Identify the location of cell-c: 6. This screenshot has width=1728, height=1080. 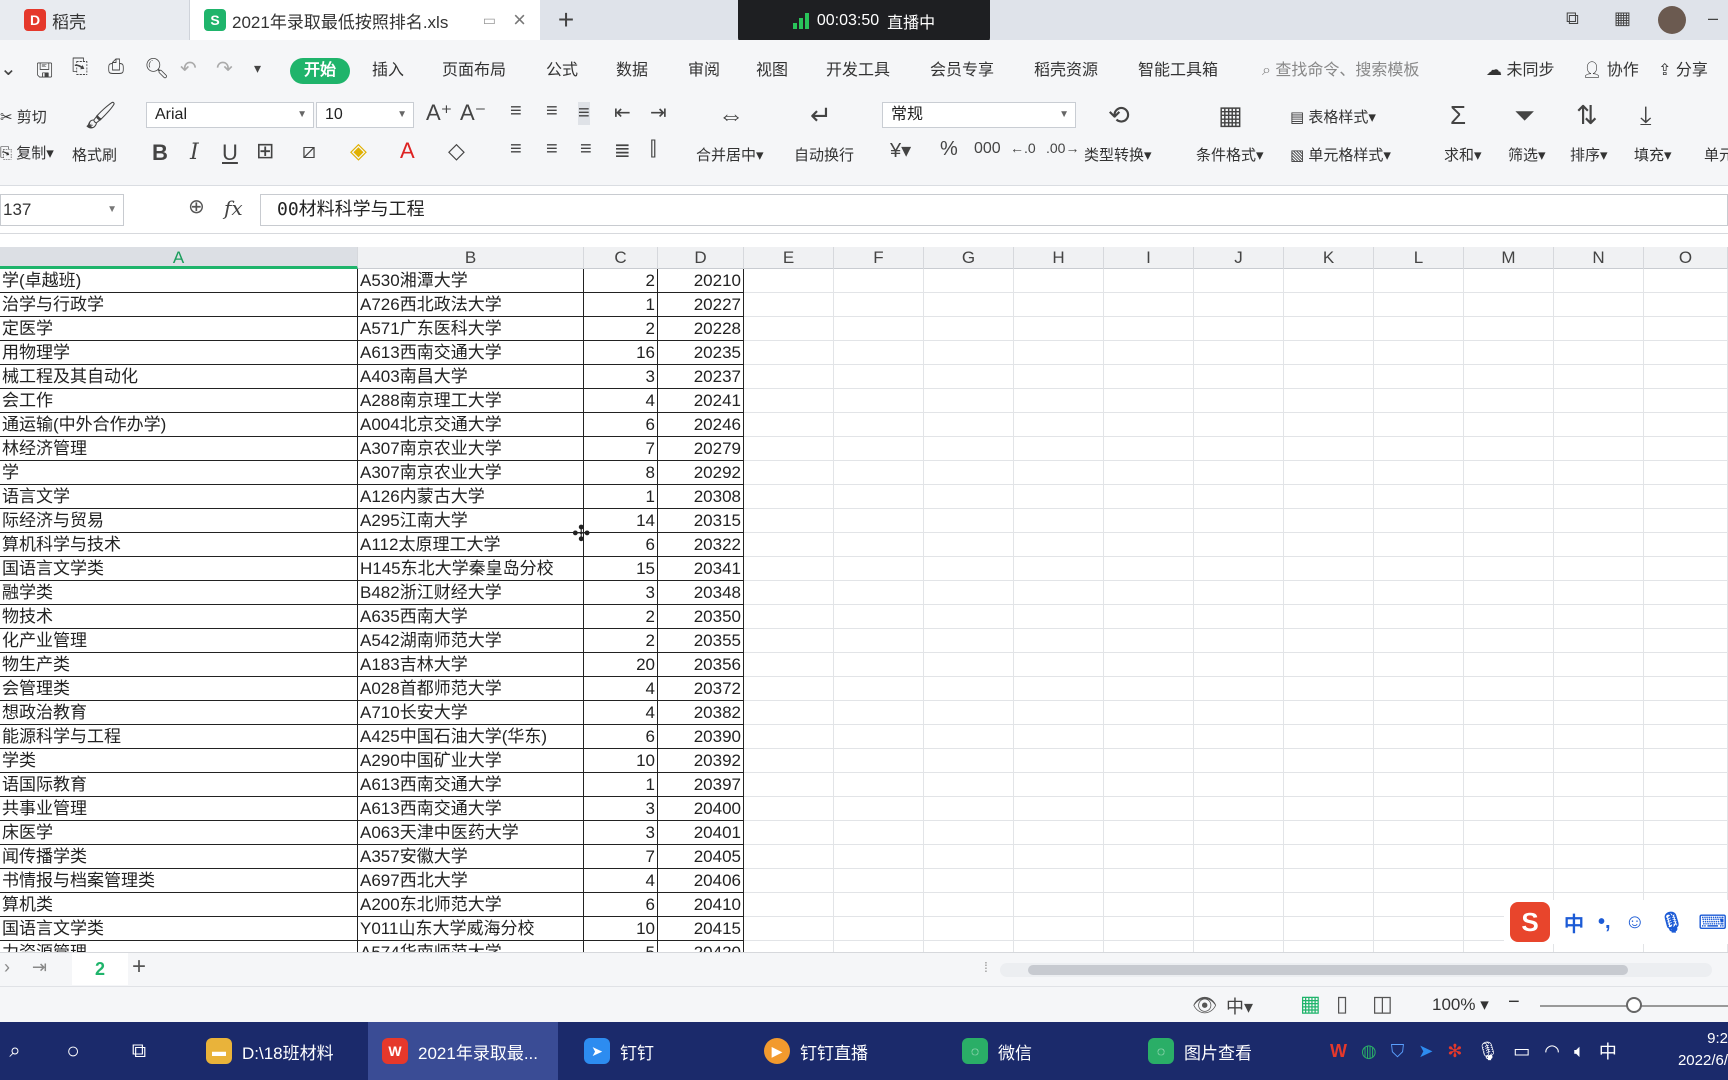
(621, 905).